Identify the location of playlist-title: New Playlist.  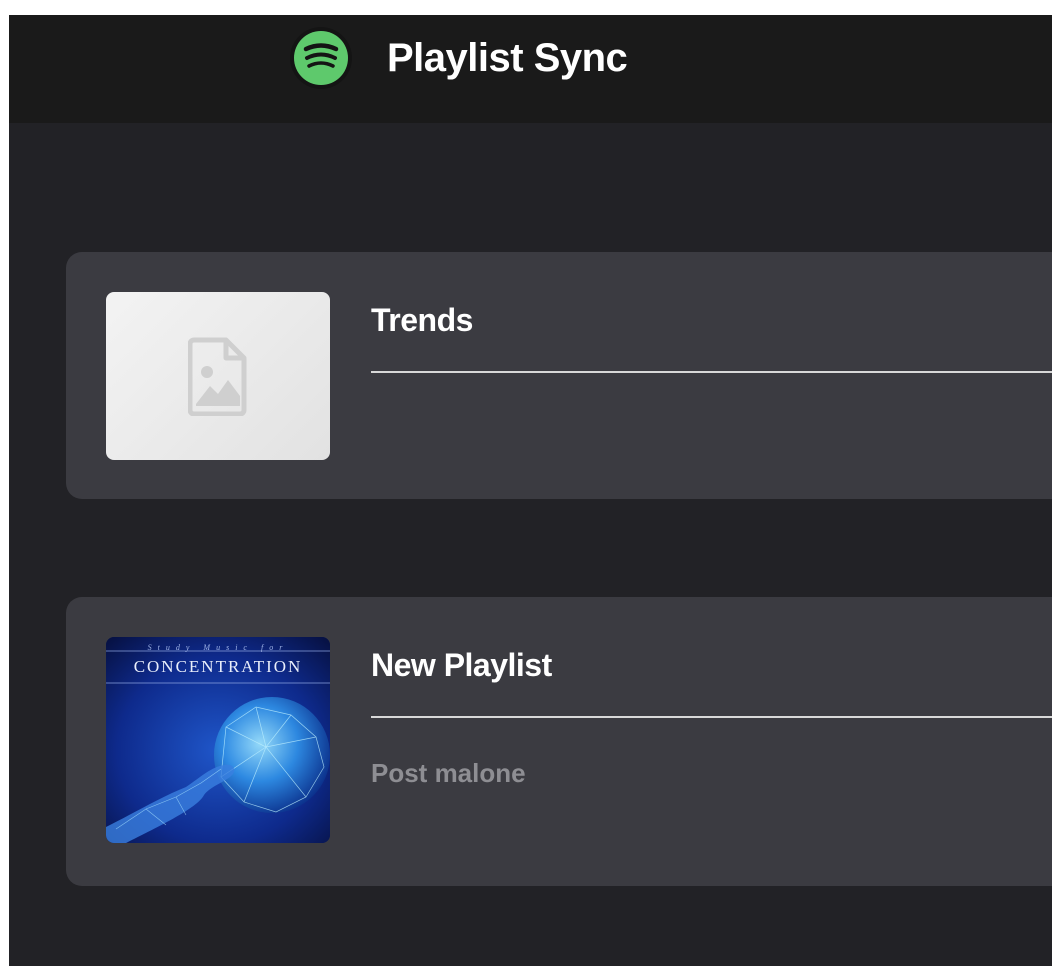
(461, 665).